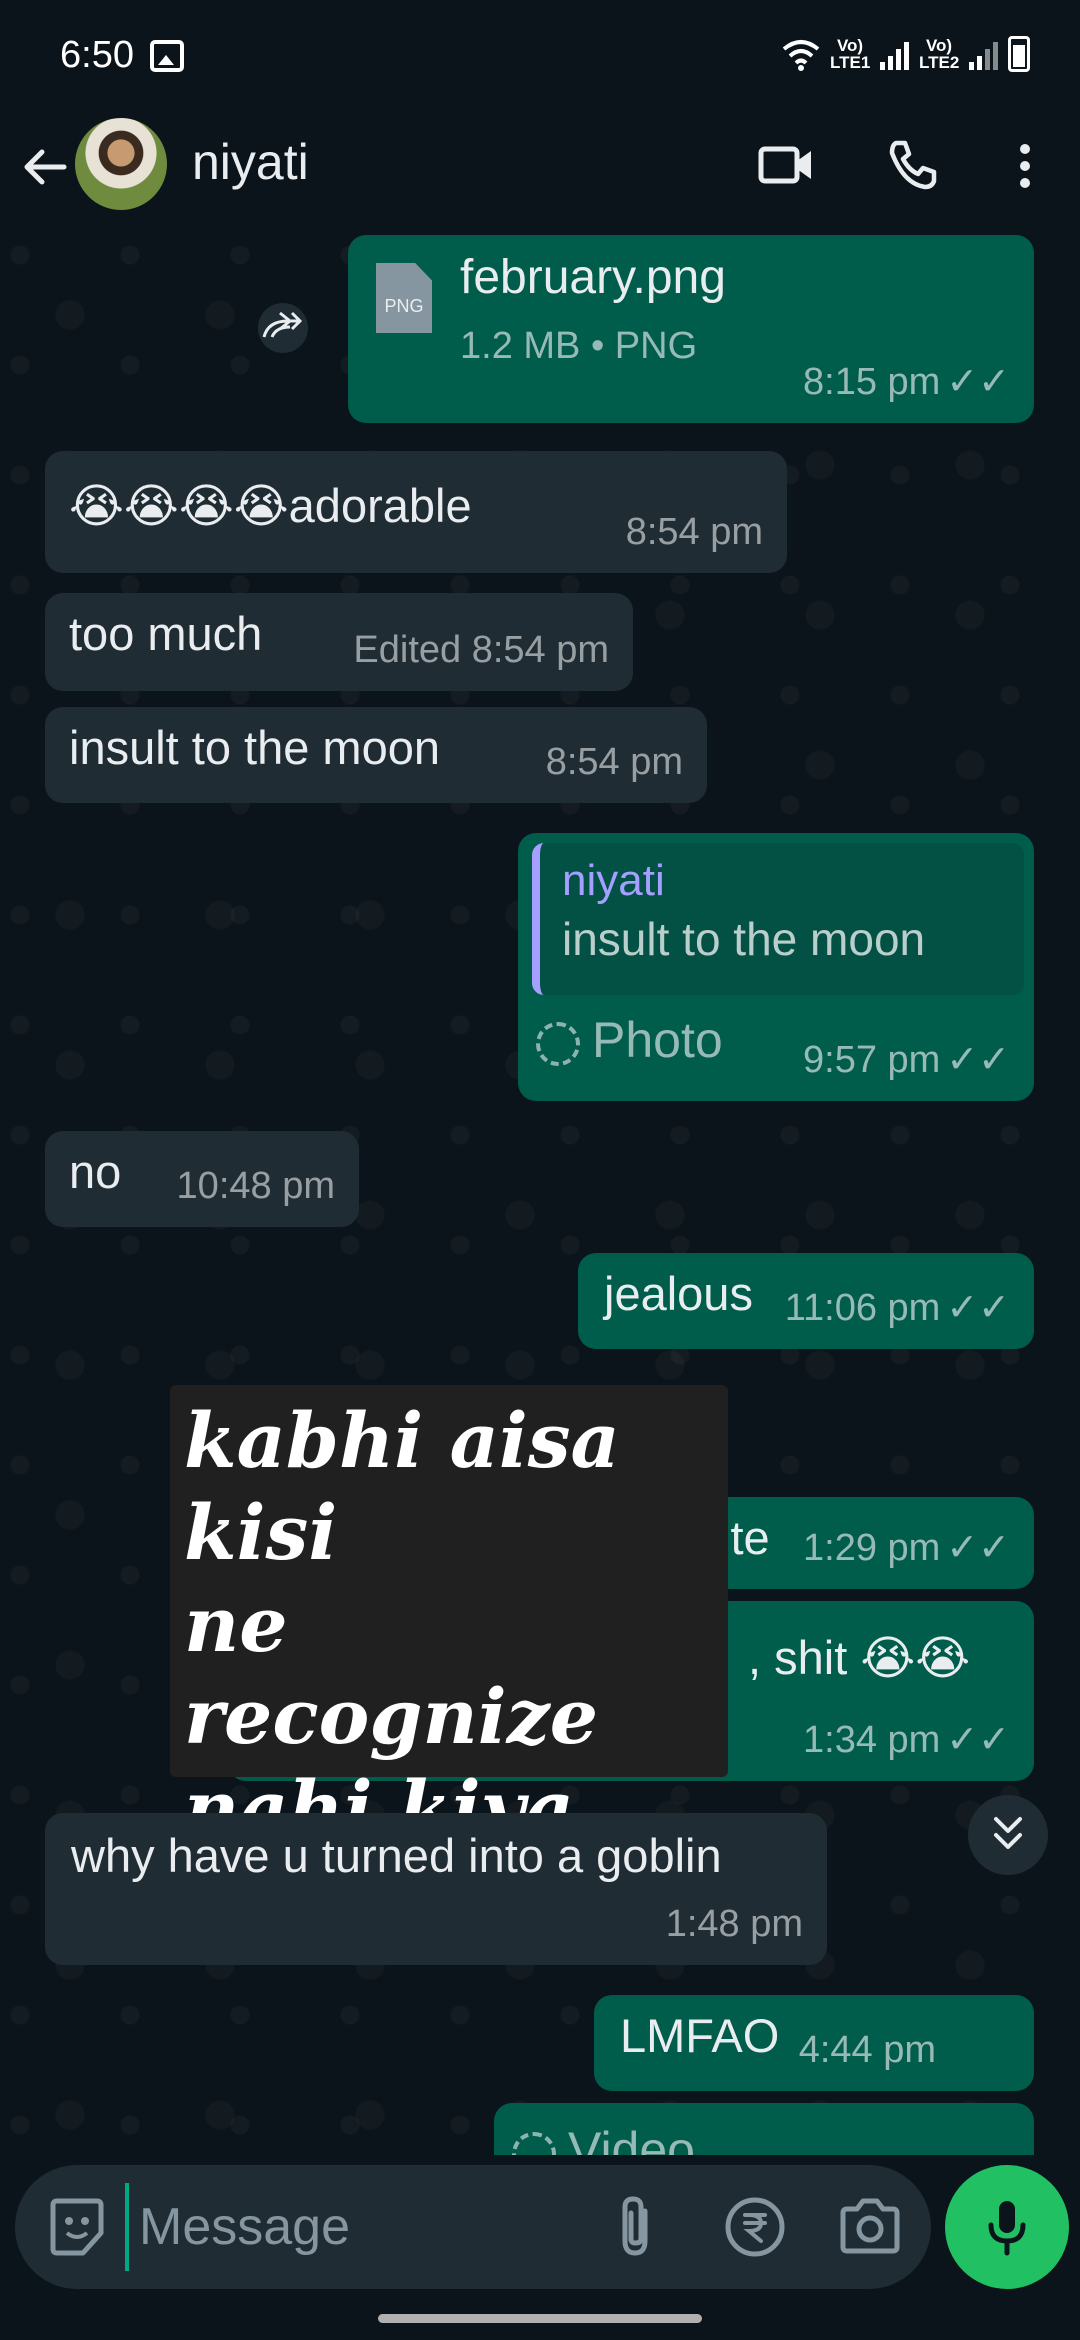 The height and width of the screenshot is (2340, 1080). I want to click on wifi-icon, so click(801, 55).